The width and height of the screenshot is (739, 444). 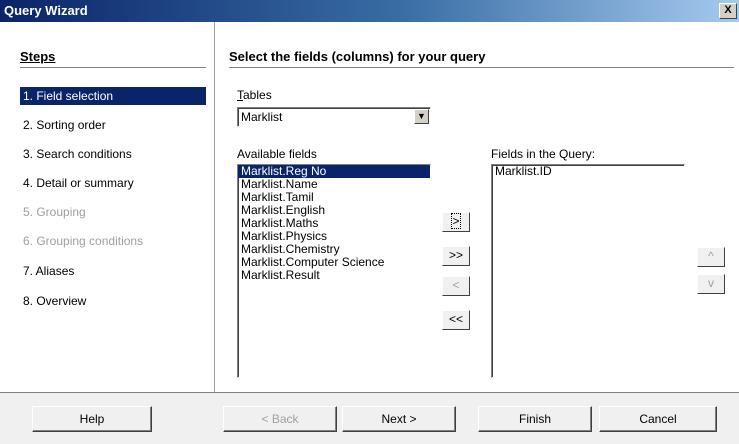 What do you see at coordinates (113, 96) in the screenshot?
I see `step-item: 1. Field selection` at bounding box center [113, 96].